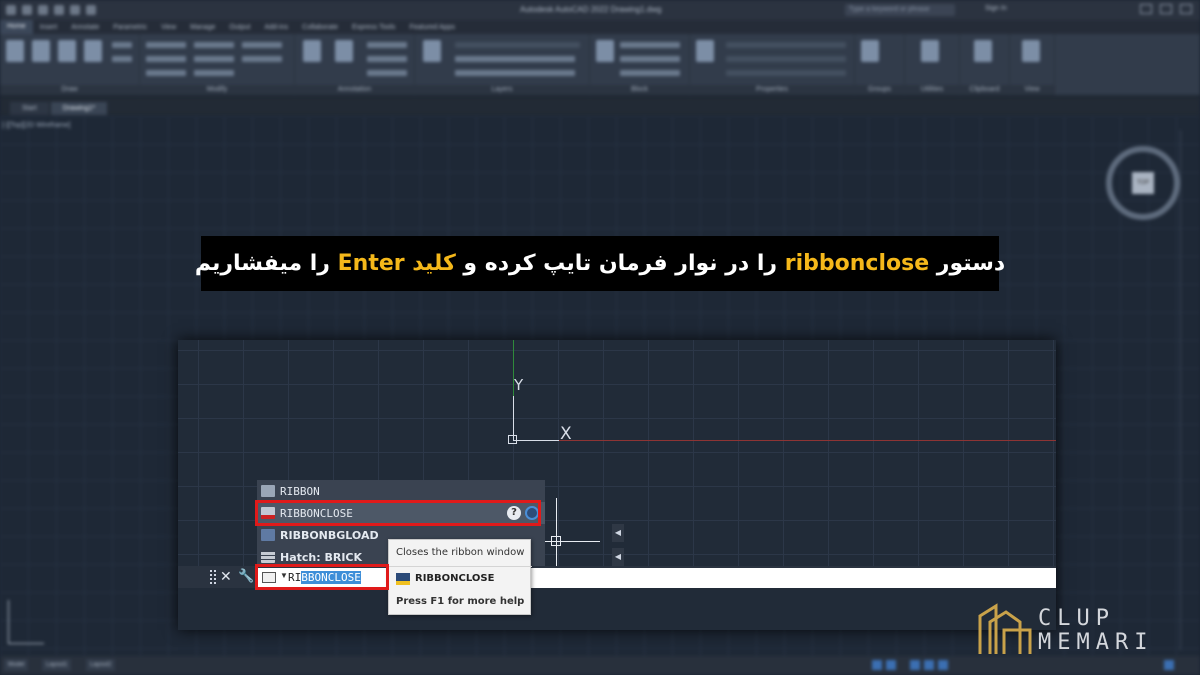 The image size is (1200, 675). I want to click on viewport-controls: [-][Top][2D Wireframe], so click(36, 125).